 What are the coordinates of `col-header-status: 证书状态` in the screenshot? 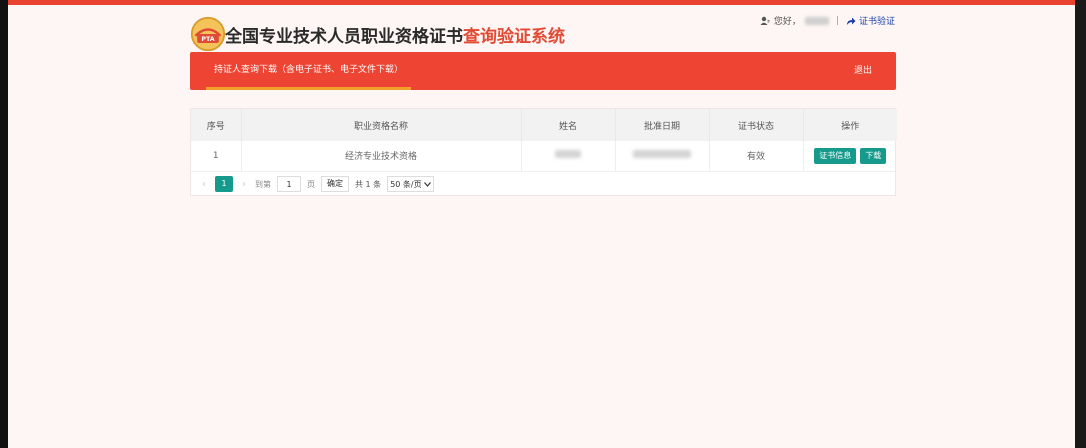 It's located at (756, 125).